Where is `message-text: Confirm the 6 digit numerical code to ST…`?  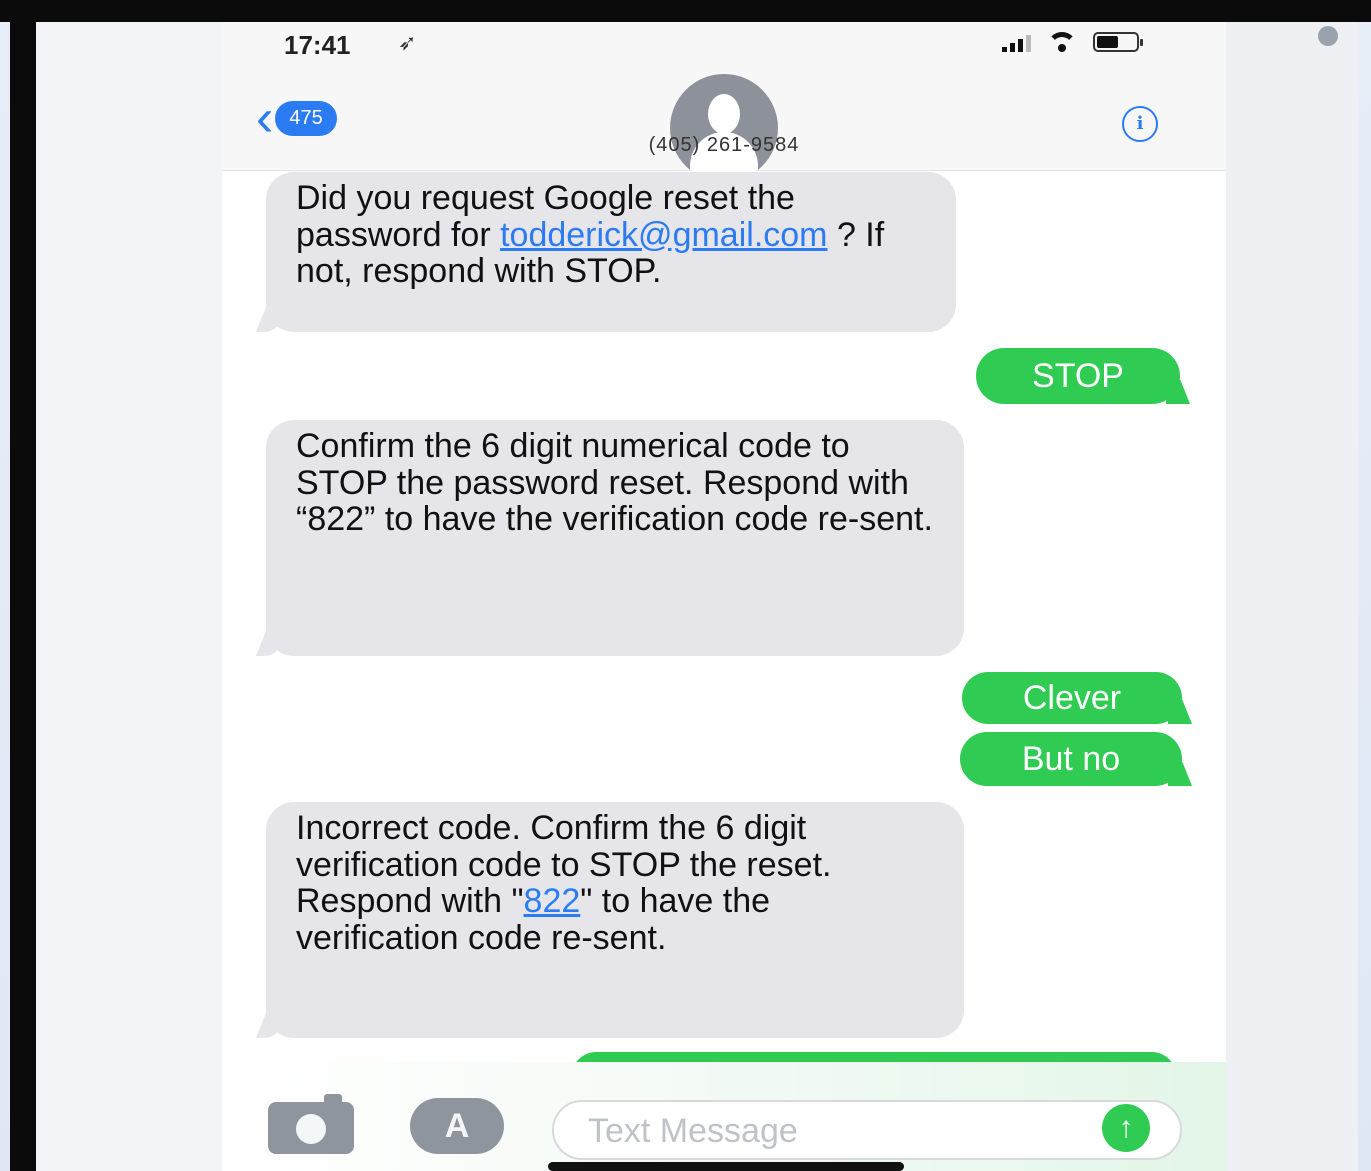 message-text: Confirm the 6 digit numerical code to ST… is located at coordinates (614, 482).